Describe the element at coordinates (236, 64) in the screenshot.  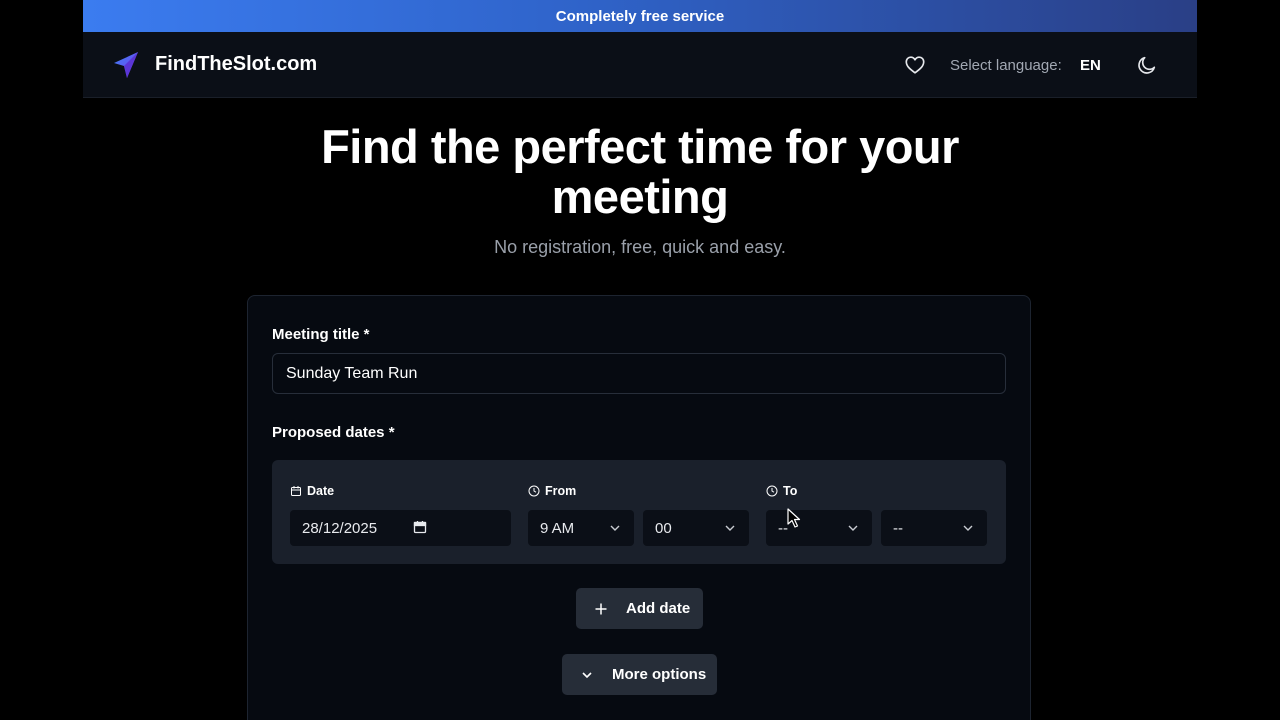
I see `brand-name: FindTheSlot.com` at that location.